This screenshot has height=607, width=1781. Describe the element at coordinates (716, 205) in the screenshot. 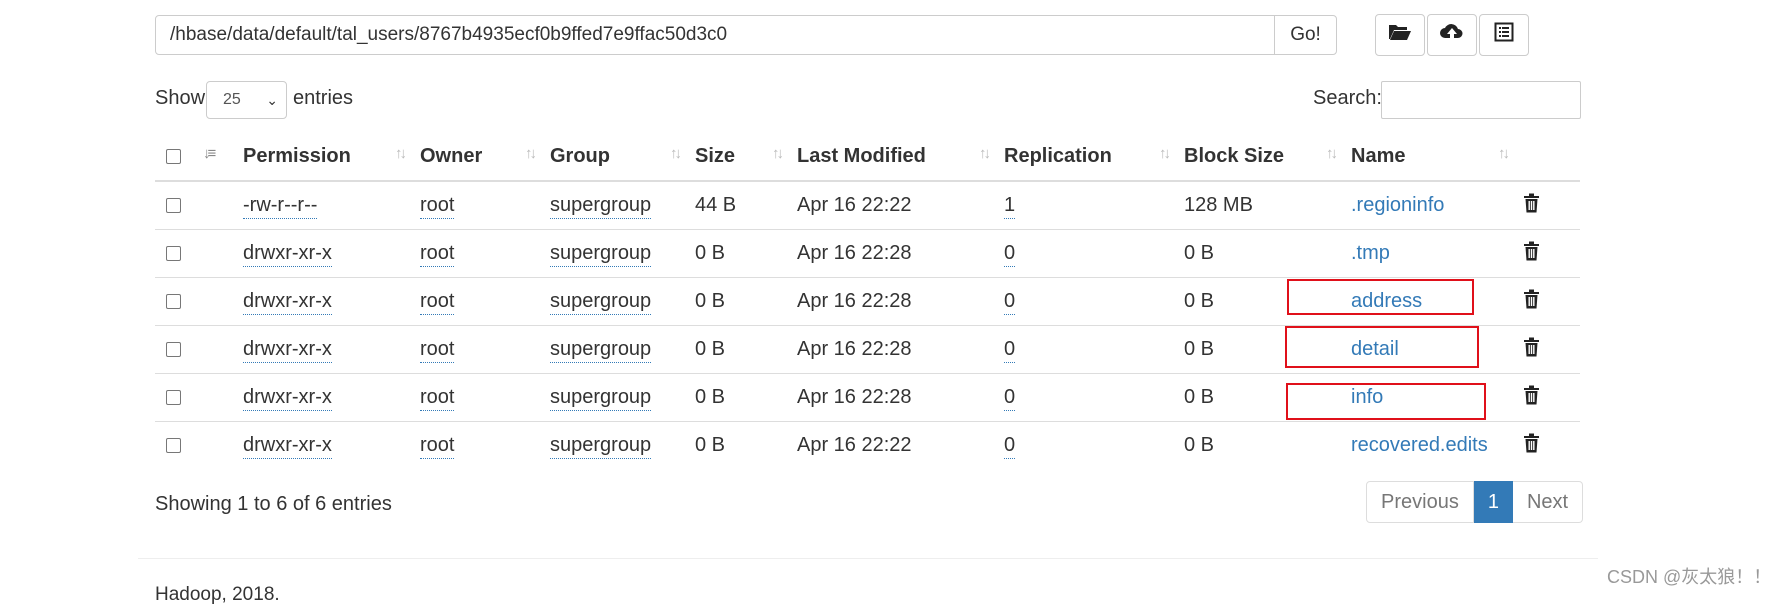

I see `size-value: 44 B` at that location.